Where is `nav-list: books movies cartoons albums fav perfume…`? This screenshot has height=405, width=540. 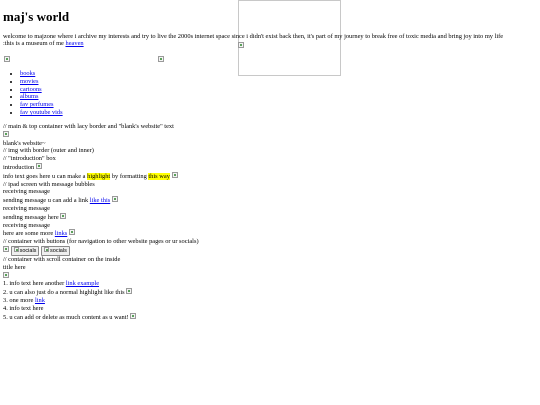
nav-list: books movies cartoons albums fav perfume… is located at coordinates (41, 93).